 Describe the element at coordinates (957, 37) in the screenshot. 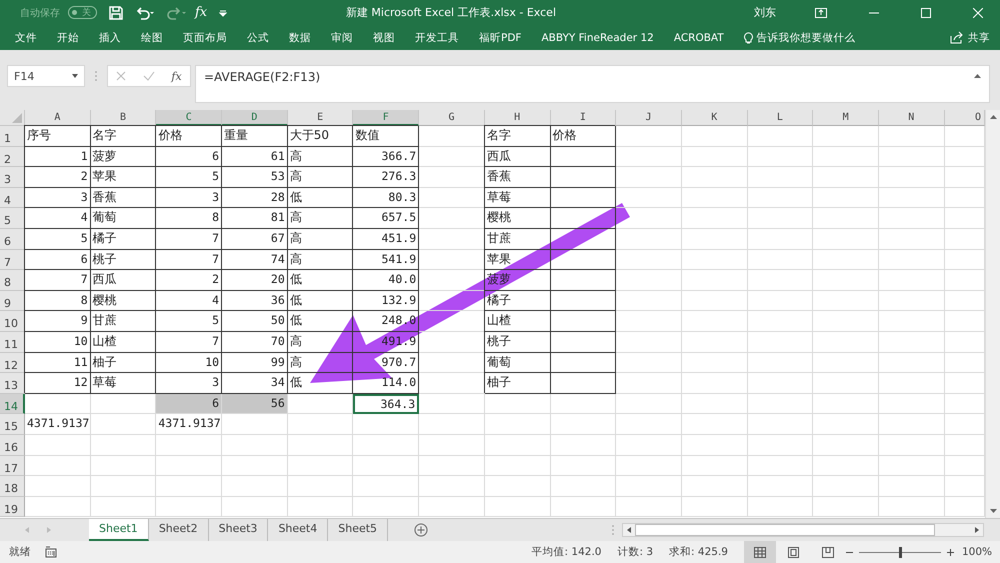

I see `share-icon` at that location.